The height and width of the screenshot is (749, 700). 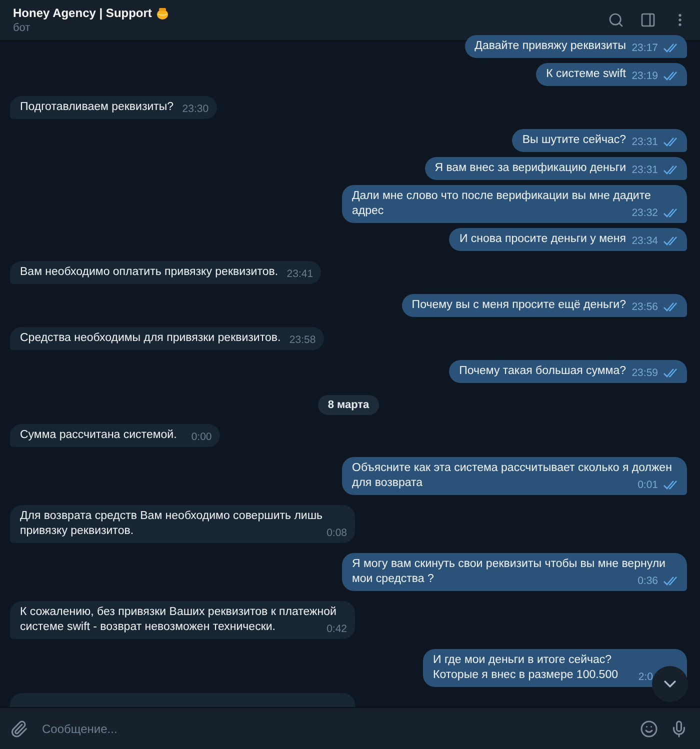 I want to click on microphone-icon, so click(x=679, y=729).